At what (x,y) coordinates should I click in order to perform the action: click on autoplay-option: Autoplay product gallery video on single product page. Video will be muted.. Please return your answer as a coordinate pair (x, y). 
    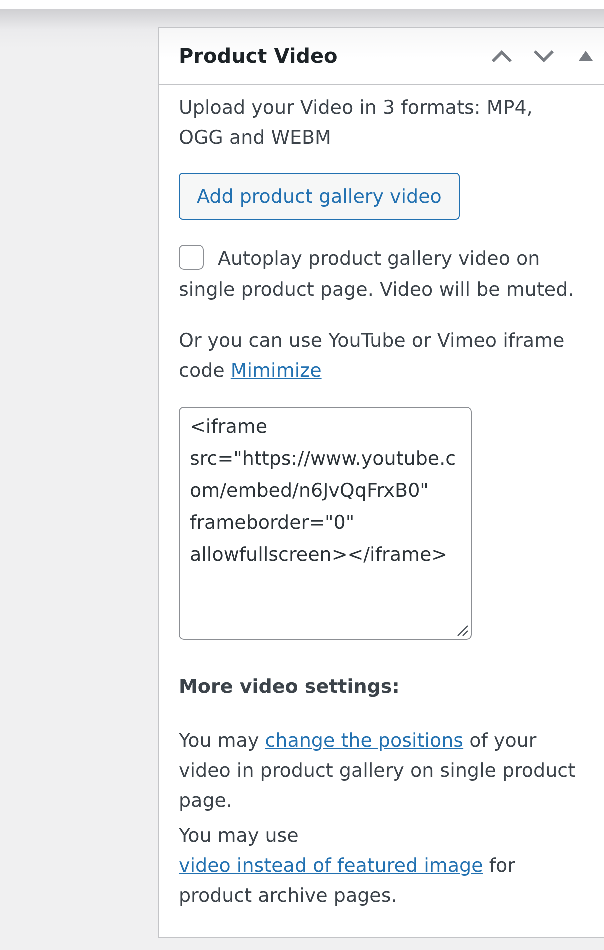
    Looking at the image, I should click on (381, 275).